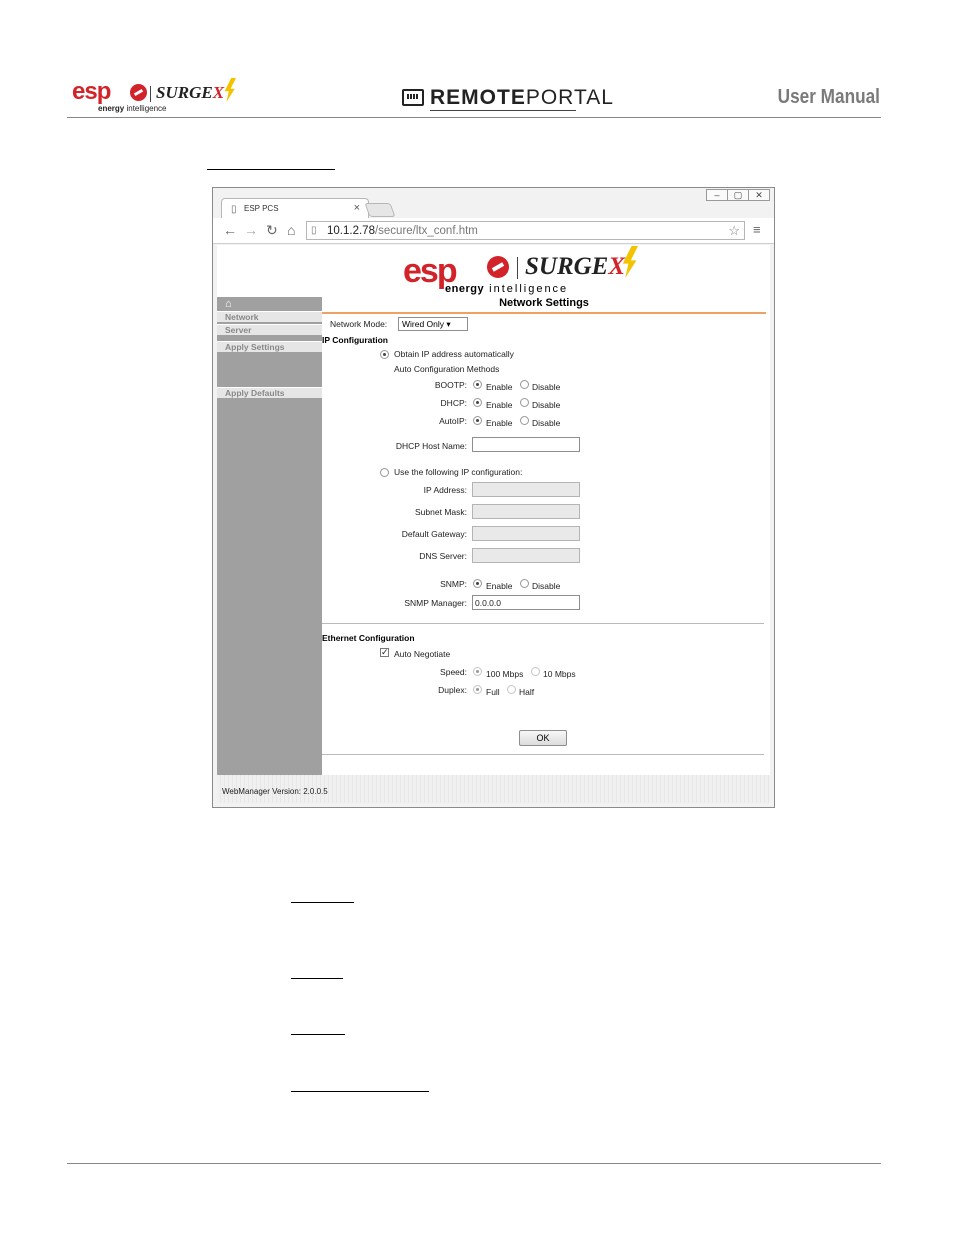  What do you see at coordinates (357, 208) in the screenshot?
I see `tab-close-icon: ×` at bounding box center [357, 208].